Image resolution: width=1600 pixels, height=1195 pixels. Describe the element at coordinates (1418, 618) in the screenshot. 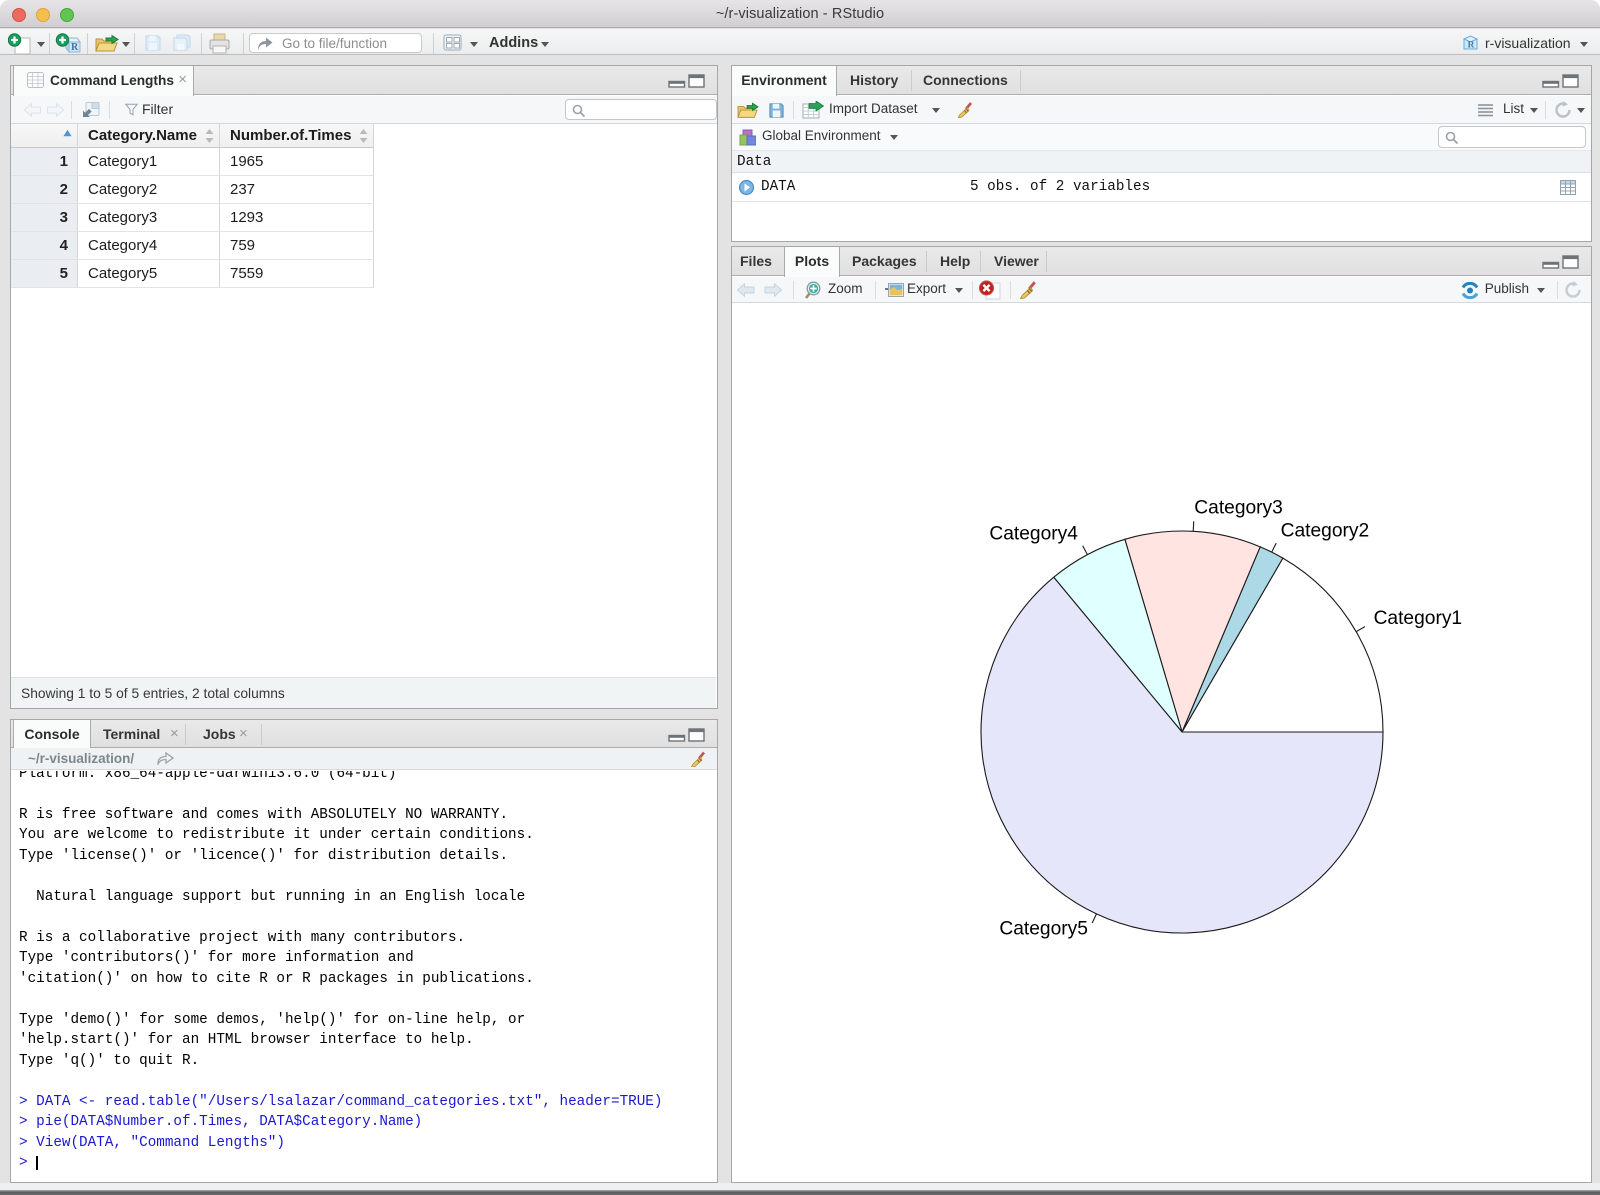

I see `svg-text: Category1` at that location.